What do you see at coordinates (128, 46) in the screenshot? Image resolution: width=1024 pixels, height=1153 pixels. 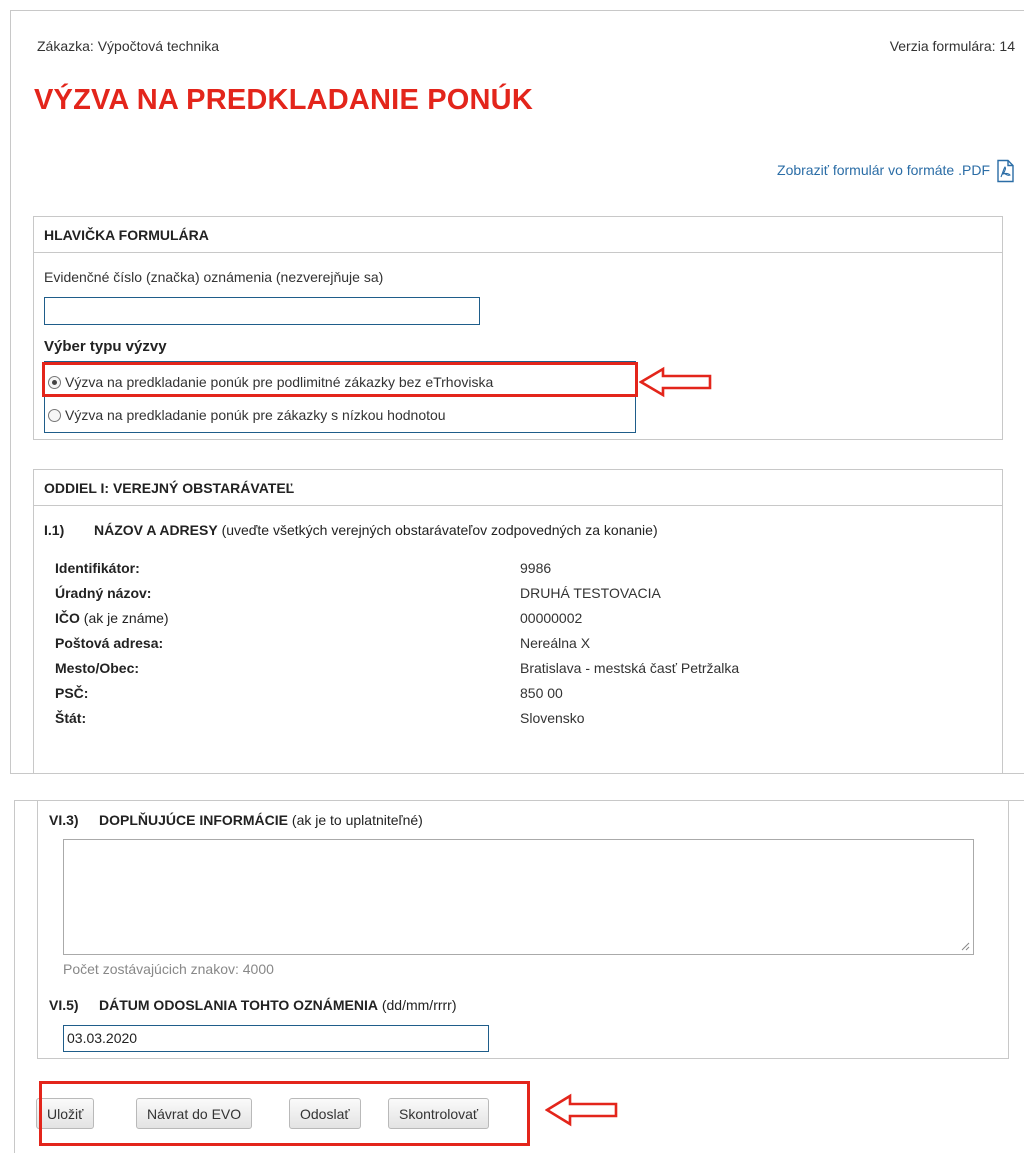 I see `contract-label: Zákazka: Výpočtová technika` at bounding box center [128, 46].